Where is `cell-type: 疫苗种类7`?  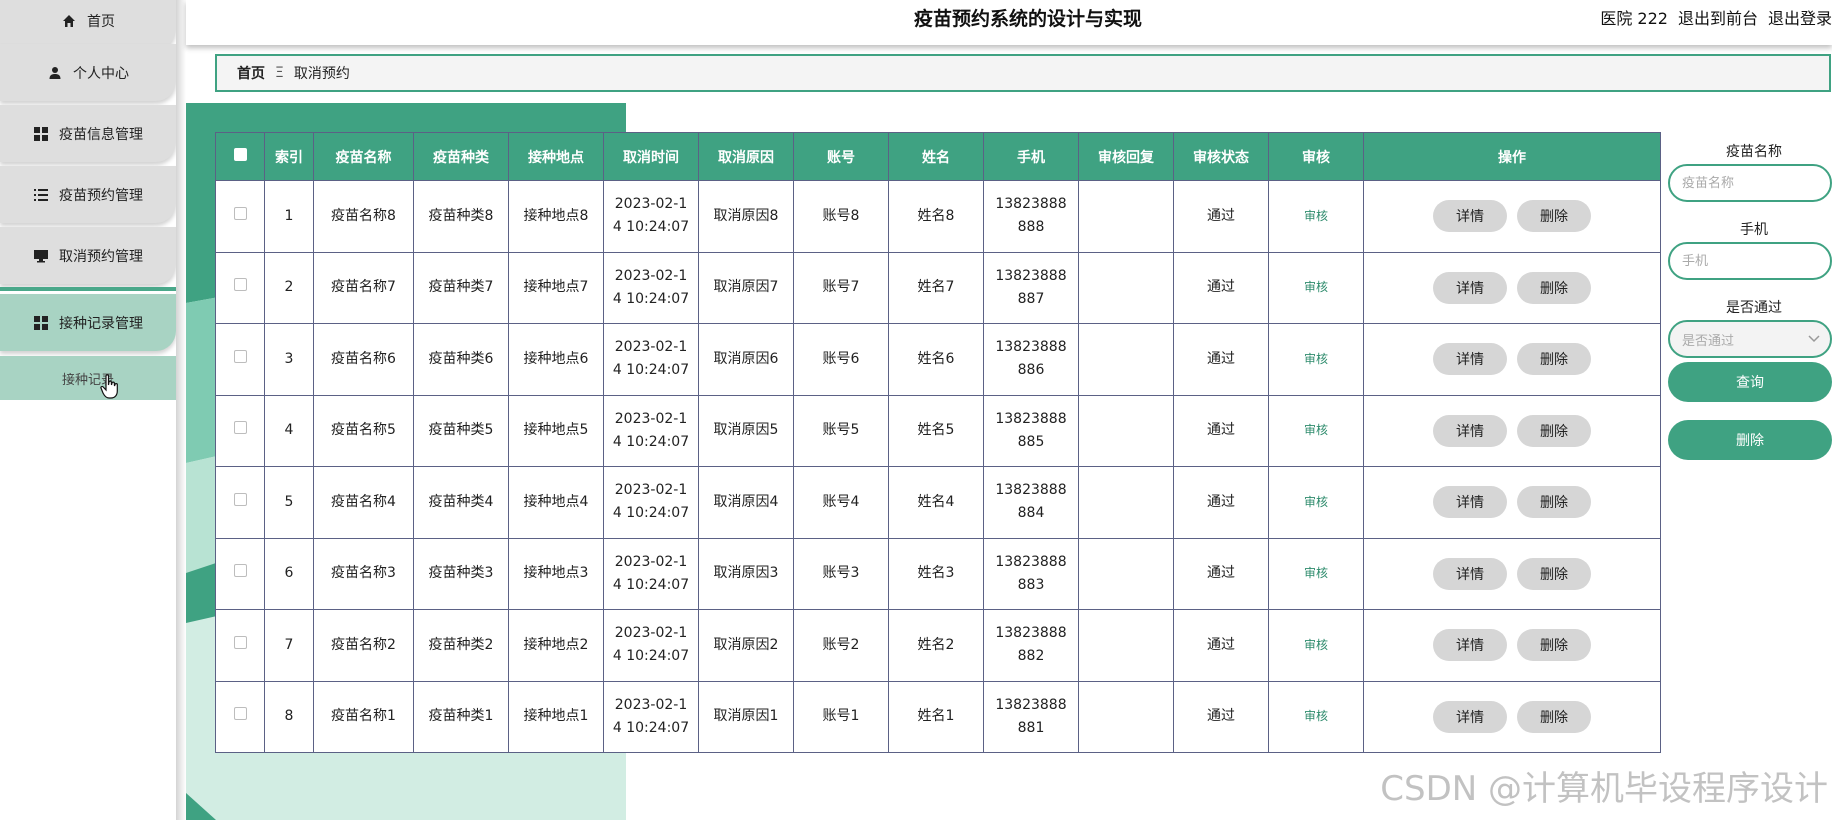 cell-type: 疫苗种类7 is located at coordinates (461, 287).